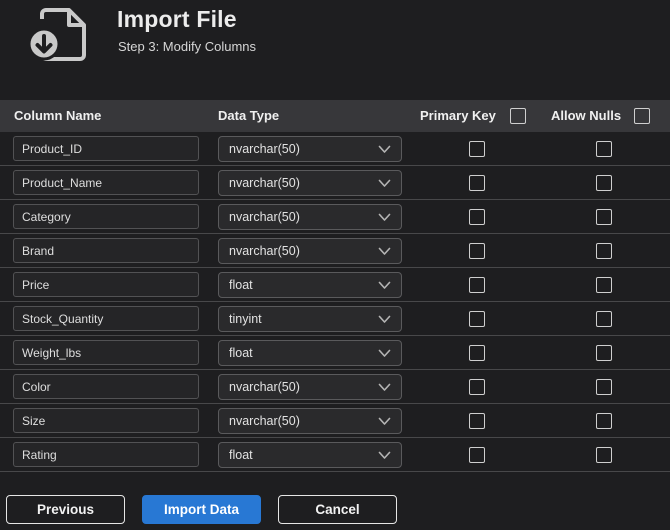 This screenshot has height=530, width=670. Describe the element at coordinates (201, 509) in the screenshot. I see `import-data-button: Import Data` at that location.